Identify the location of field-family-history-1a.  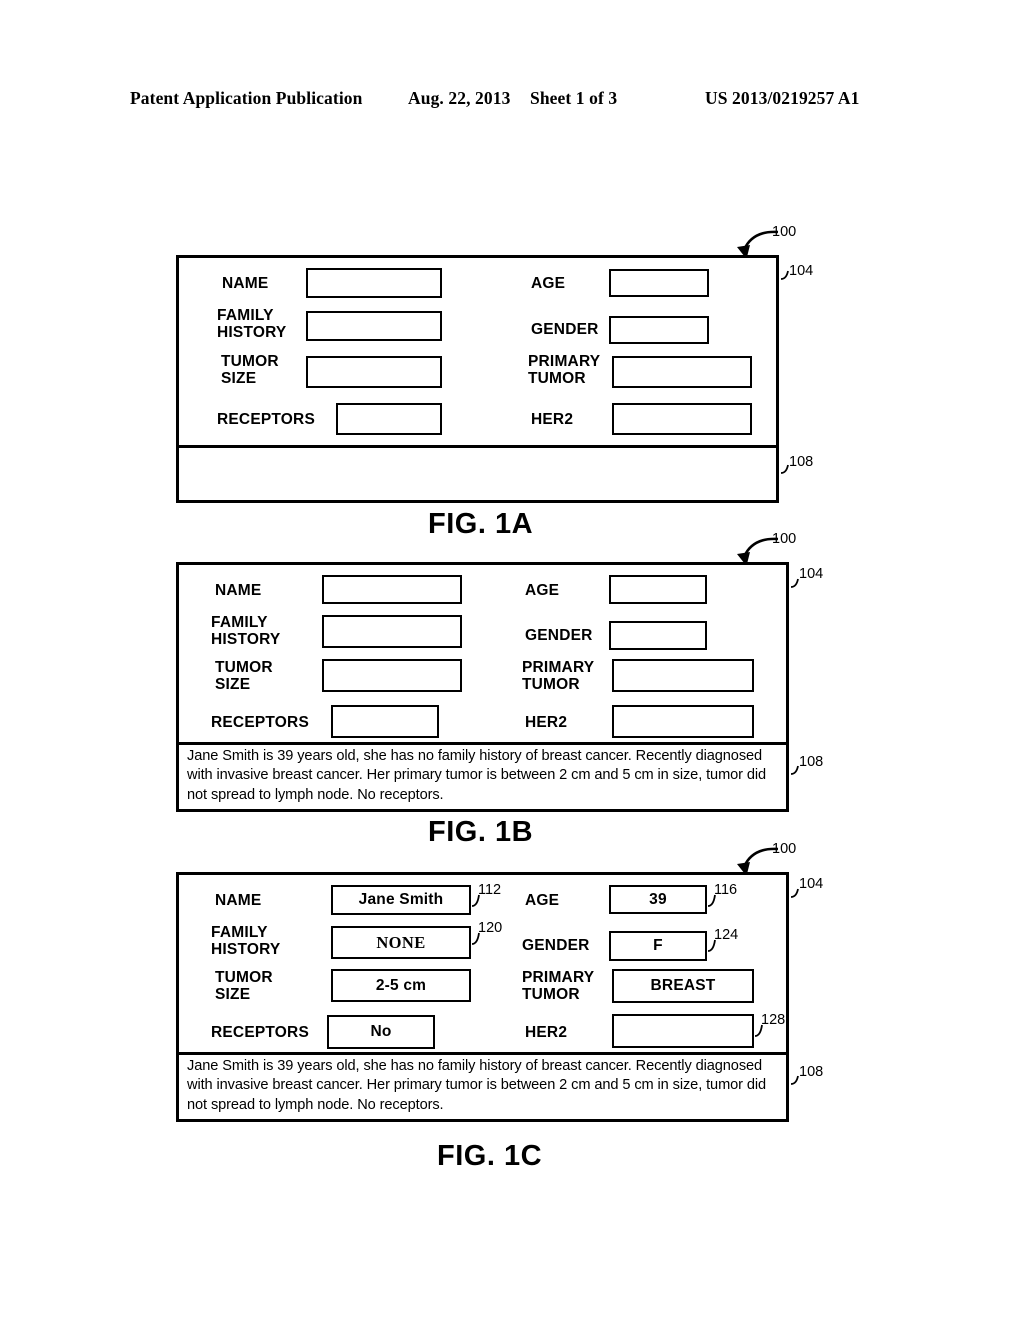
(374, 326).